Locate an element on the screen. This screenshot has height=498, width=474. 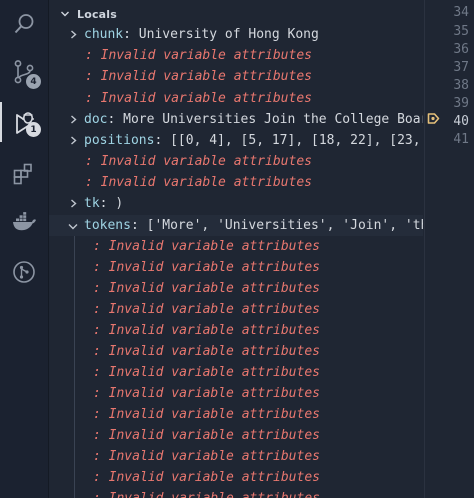
line-number: 38 is located at coordinates (461, 85).